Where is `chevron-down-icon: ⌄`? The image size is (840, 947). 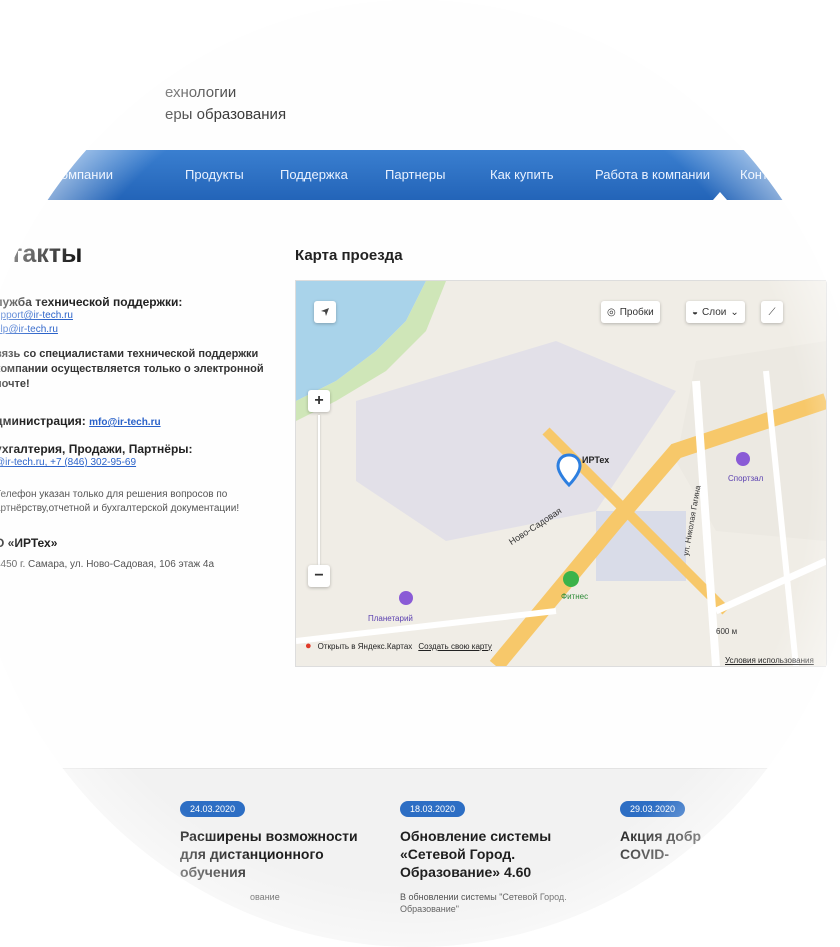 chevron-down-icon: ⌄ is located at coordinates (734, 312).